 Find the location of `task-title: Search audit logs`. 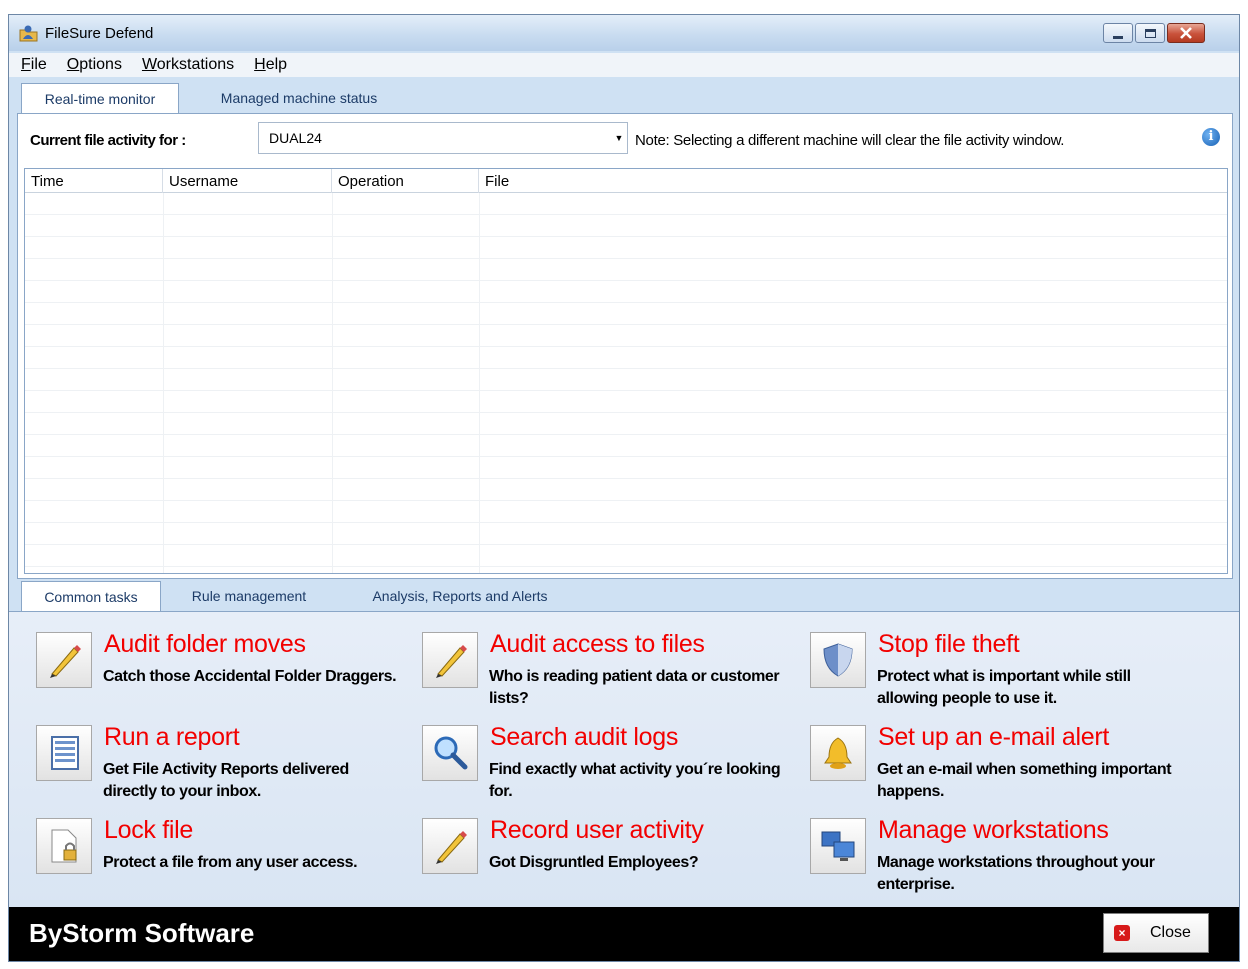

task-title: Search audit logs is located at coordinates (584, 737).